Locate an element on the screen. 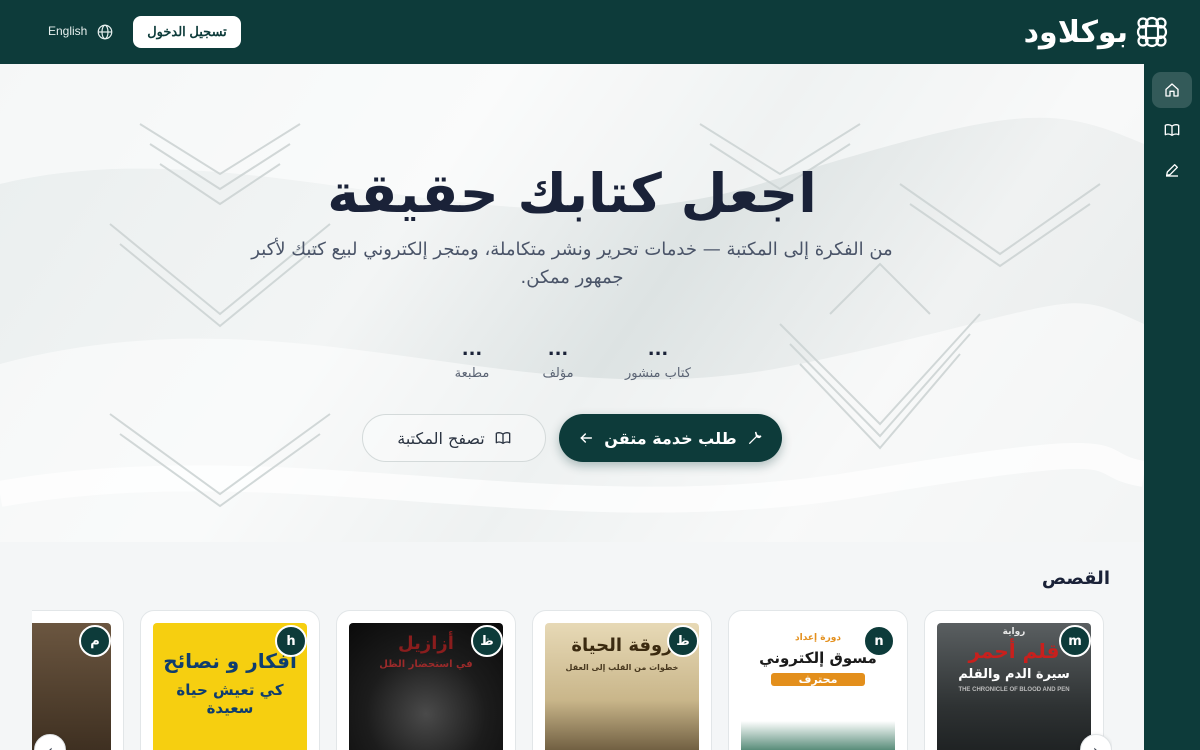 Image resolution: width=1200 pixels, height=750 pixels. author-badge: m is located at coordinates (1075, 641).